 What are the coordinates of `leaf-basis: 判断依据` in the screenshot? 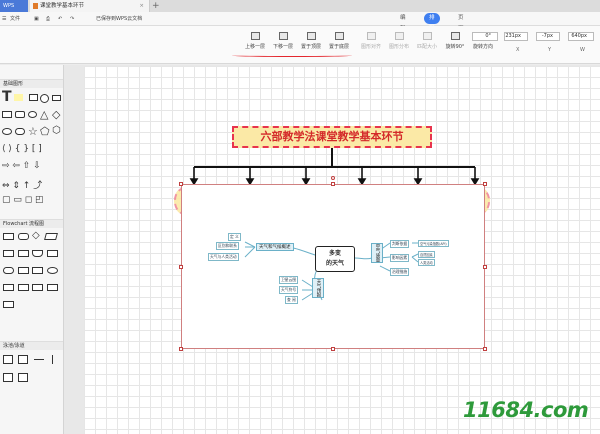 It's located at (400, 244).